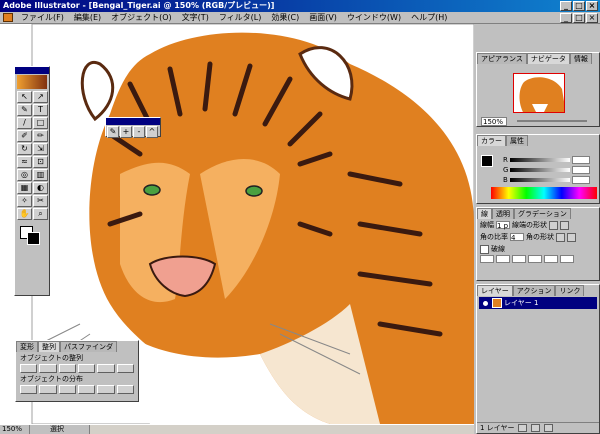 This screenshot has height=434, width=600. I want to click on new-layer-icon, so click(536, 428).